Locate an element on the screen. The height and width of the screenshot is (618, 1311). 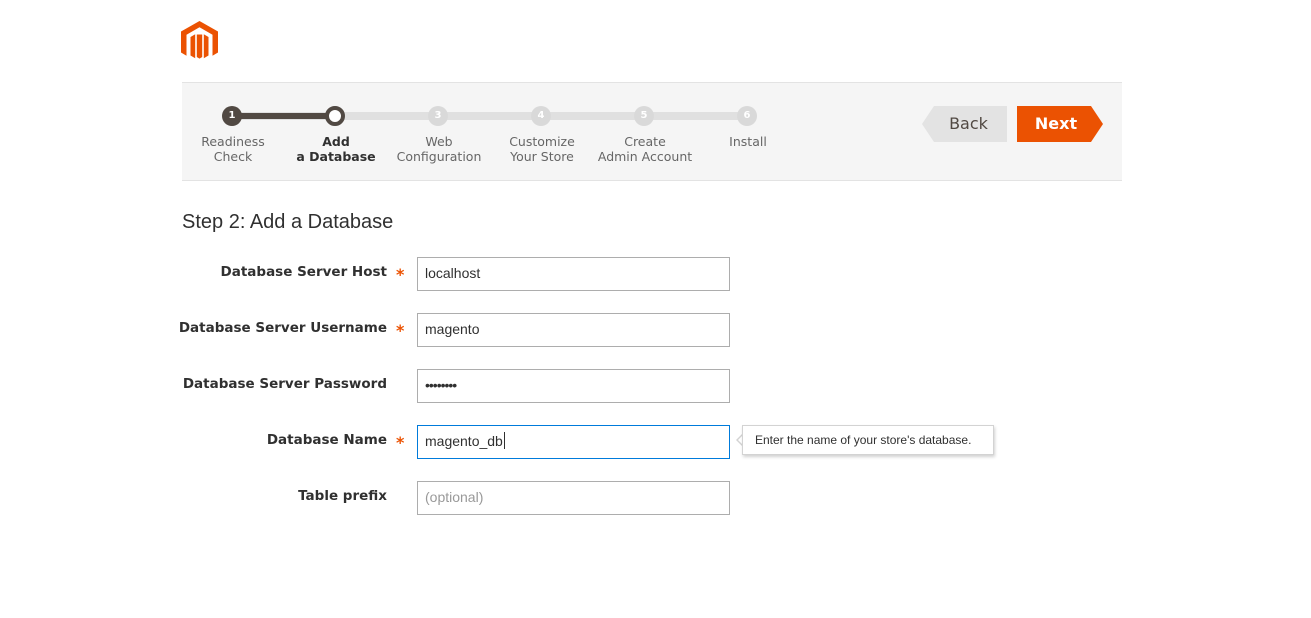
page-title: Step 2: Add a Database is located at coordinates (288, 222).